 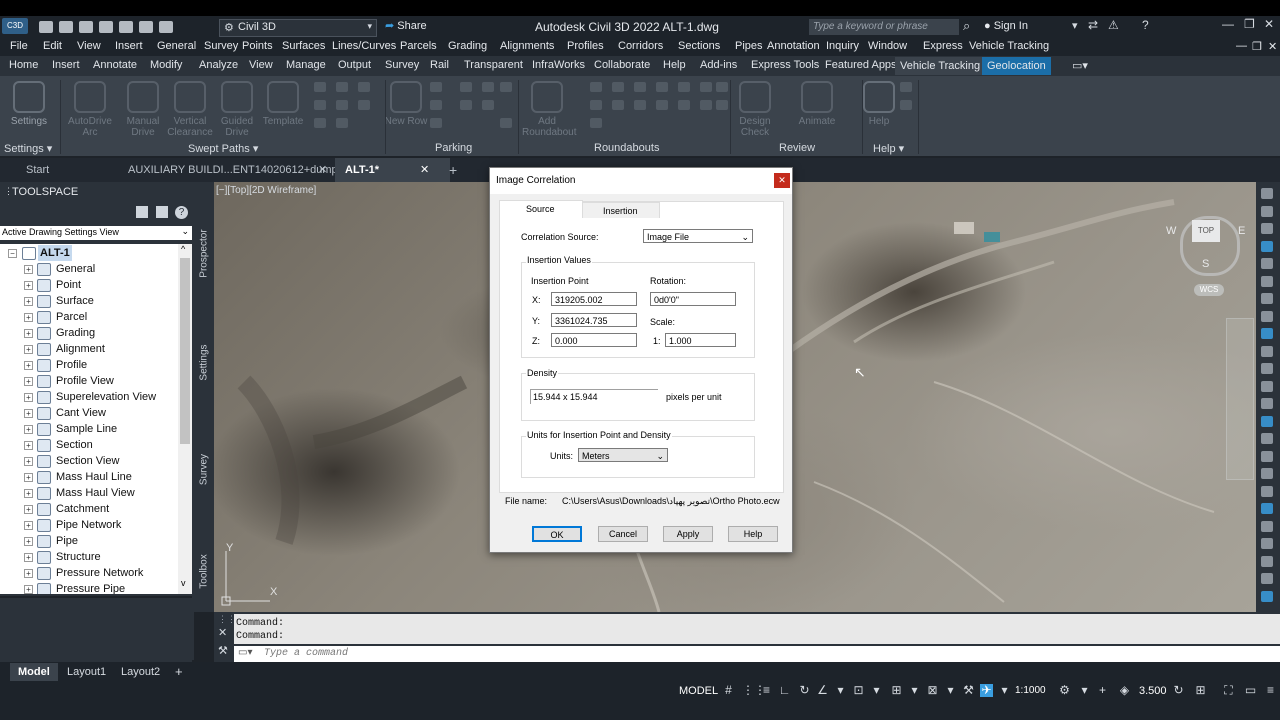 What do you see at coordinates (283, 103) in the screenshot?
I see `ribbon-button-template: Template` at bounding box center [283, 103].